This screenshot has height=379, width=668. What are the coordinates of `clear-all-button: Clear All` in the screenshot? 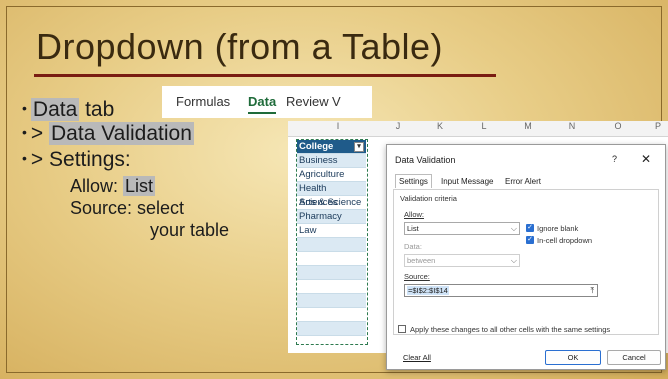 It's located at (417, 357).